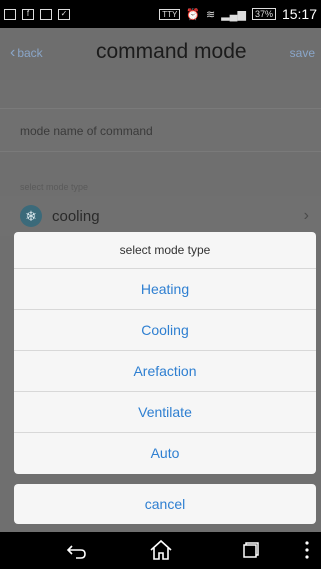  I want to click on save-button: save, so click(302, 53).